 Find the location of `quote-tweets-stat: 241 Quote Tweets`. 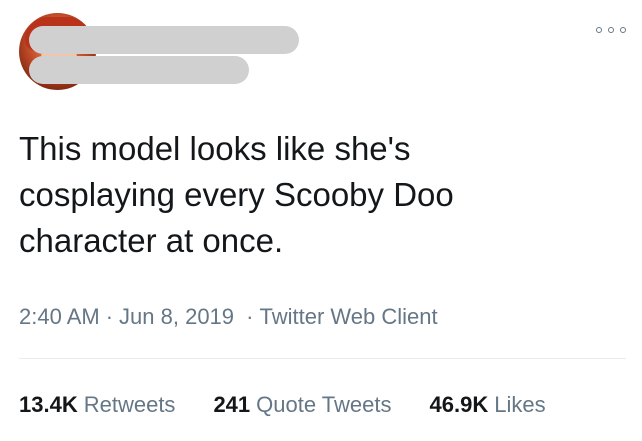

quote-tweets-stat: 241 Quote Tweets is located at coordinates (302, 405).